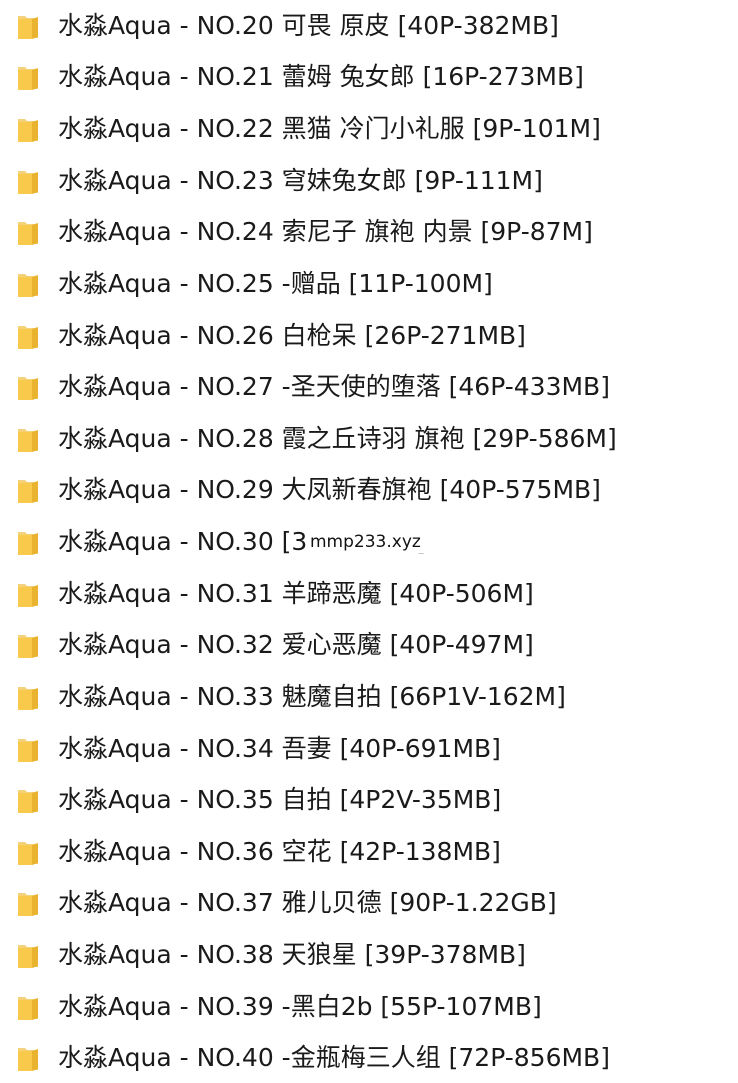  What do you see at coordinates (307, 902) in the screenshot?
I see `folder-name: 水淼Aqua - NO.37 雅儿贝德 [90P-1.22GB]` at bounding box center [307, 902].